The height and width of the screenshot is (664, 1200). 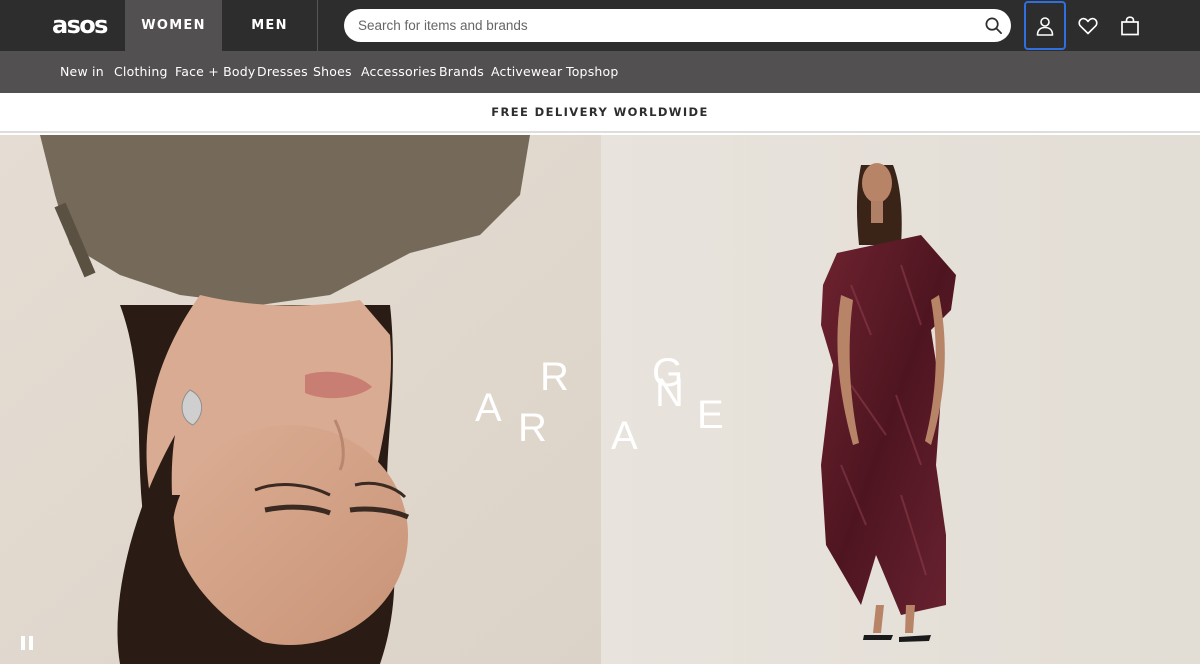 What do you see at coordinates (332, 72) in the screenshot?
I see `nav-shoes: Shoes` at bounding box center [332, 72].